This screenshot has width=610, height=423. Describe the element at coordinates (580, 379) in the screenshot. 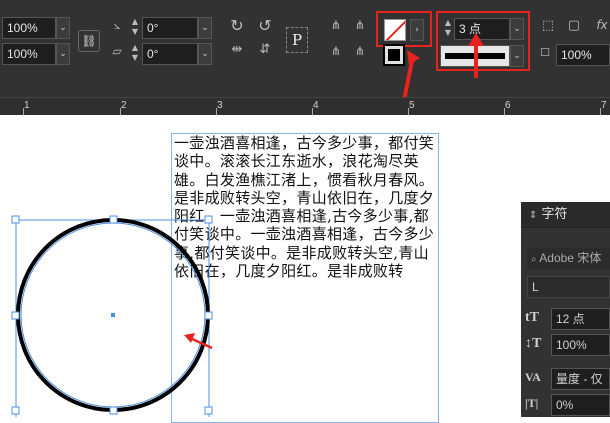

I see `kerning-field: 量度 - 仅` at that location.